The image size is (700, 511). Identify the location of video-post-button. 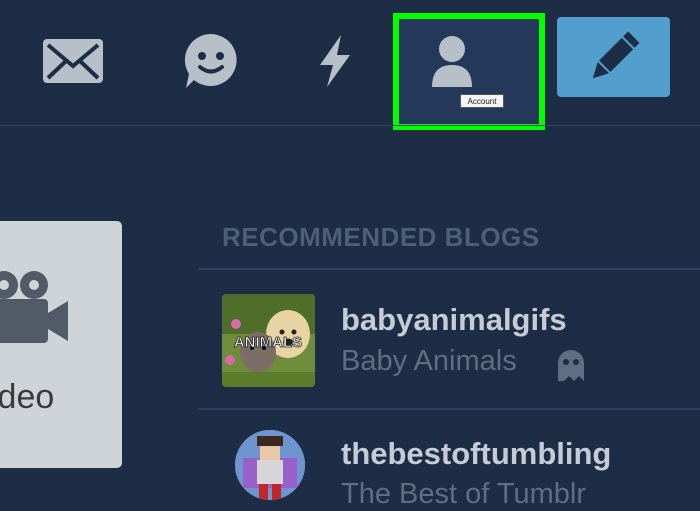
(61, 344).